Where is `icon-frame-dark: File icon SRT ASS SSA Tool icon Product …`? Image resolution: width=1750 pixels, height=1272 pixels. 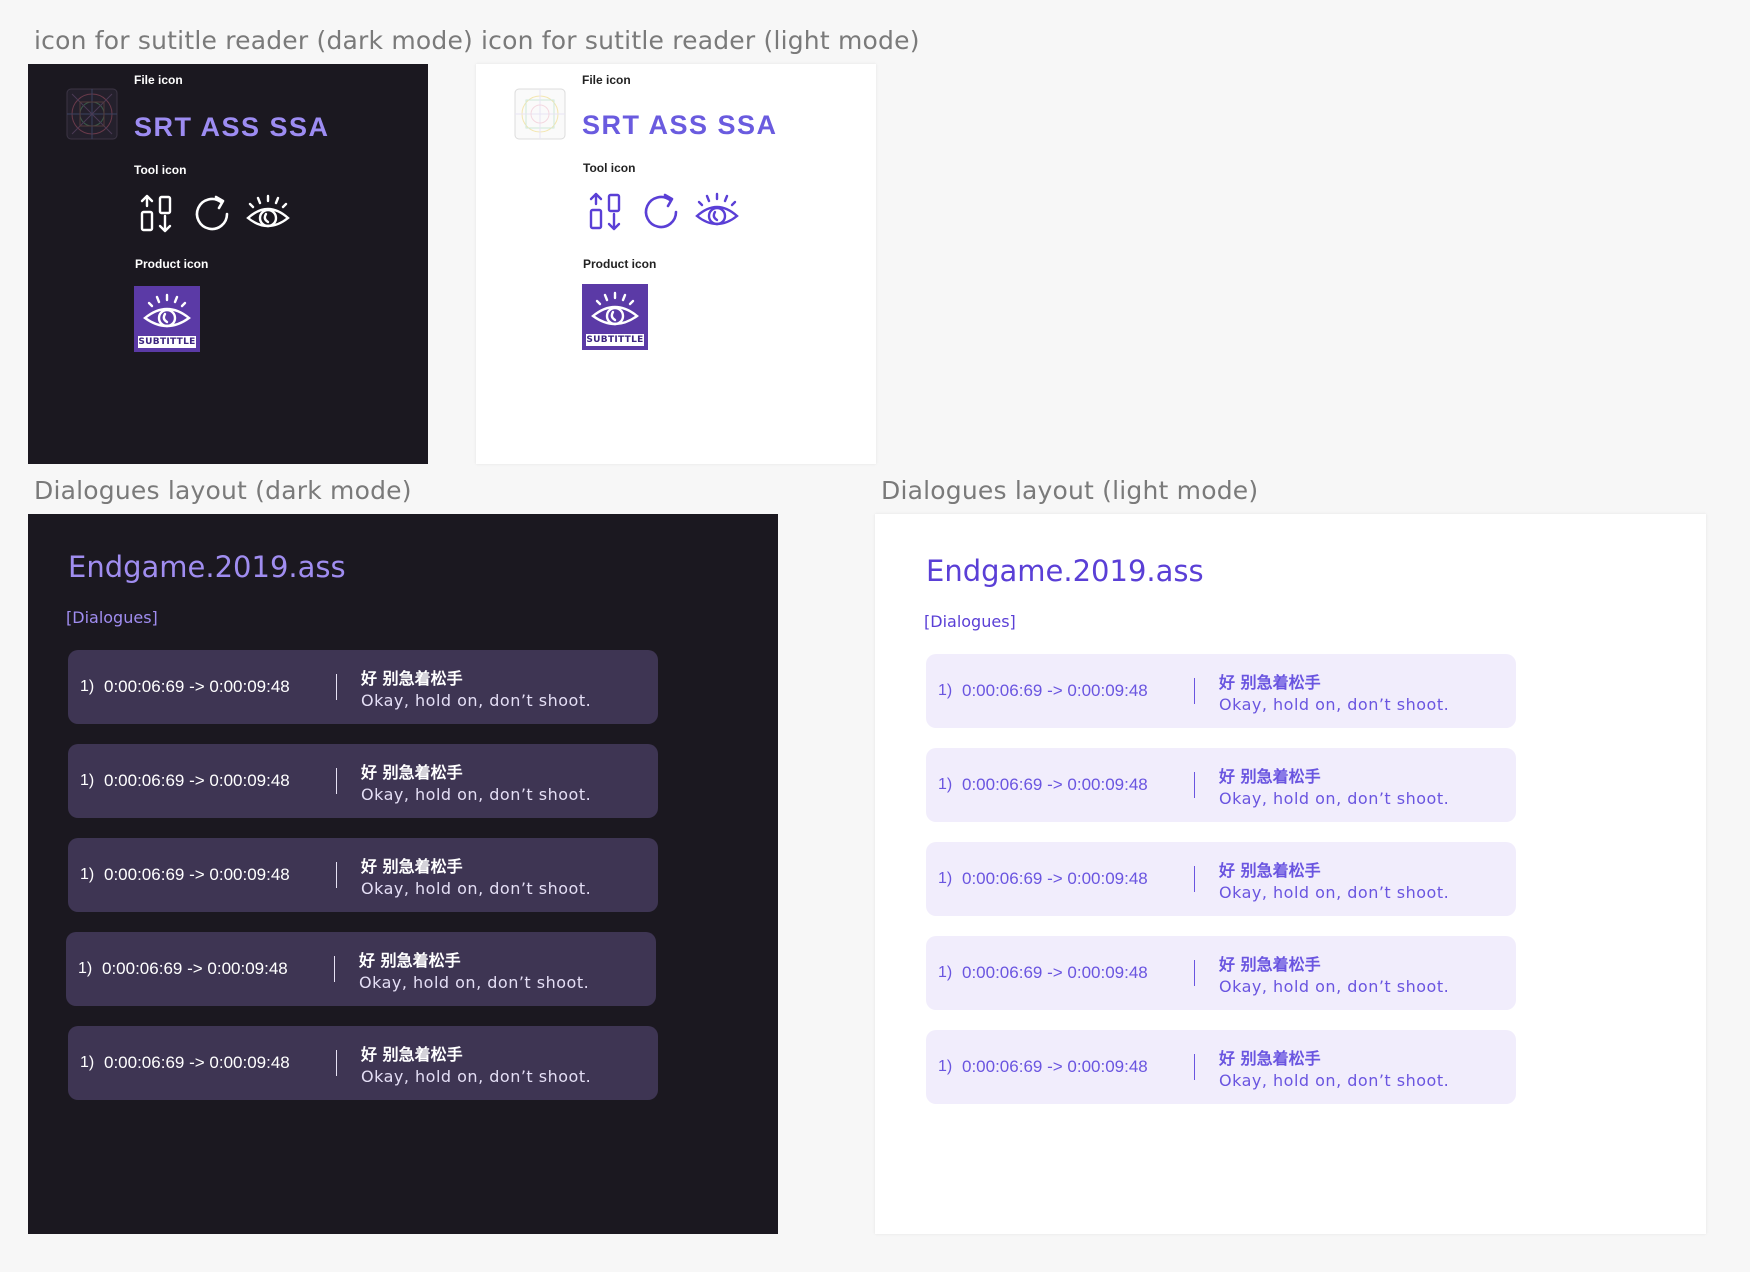
icon-frame-dark: File icon SRT ASS SSA Tool icon Product … is located at coordinates (228, 264).